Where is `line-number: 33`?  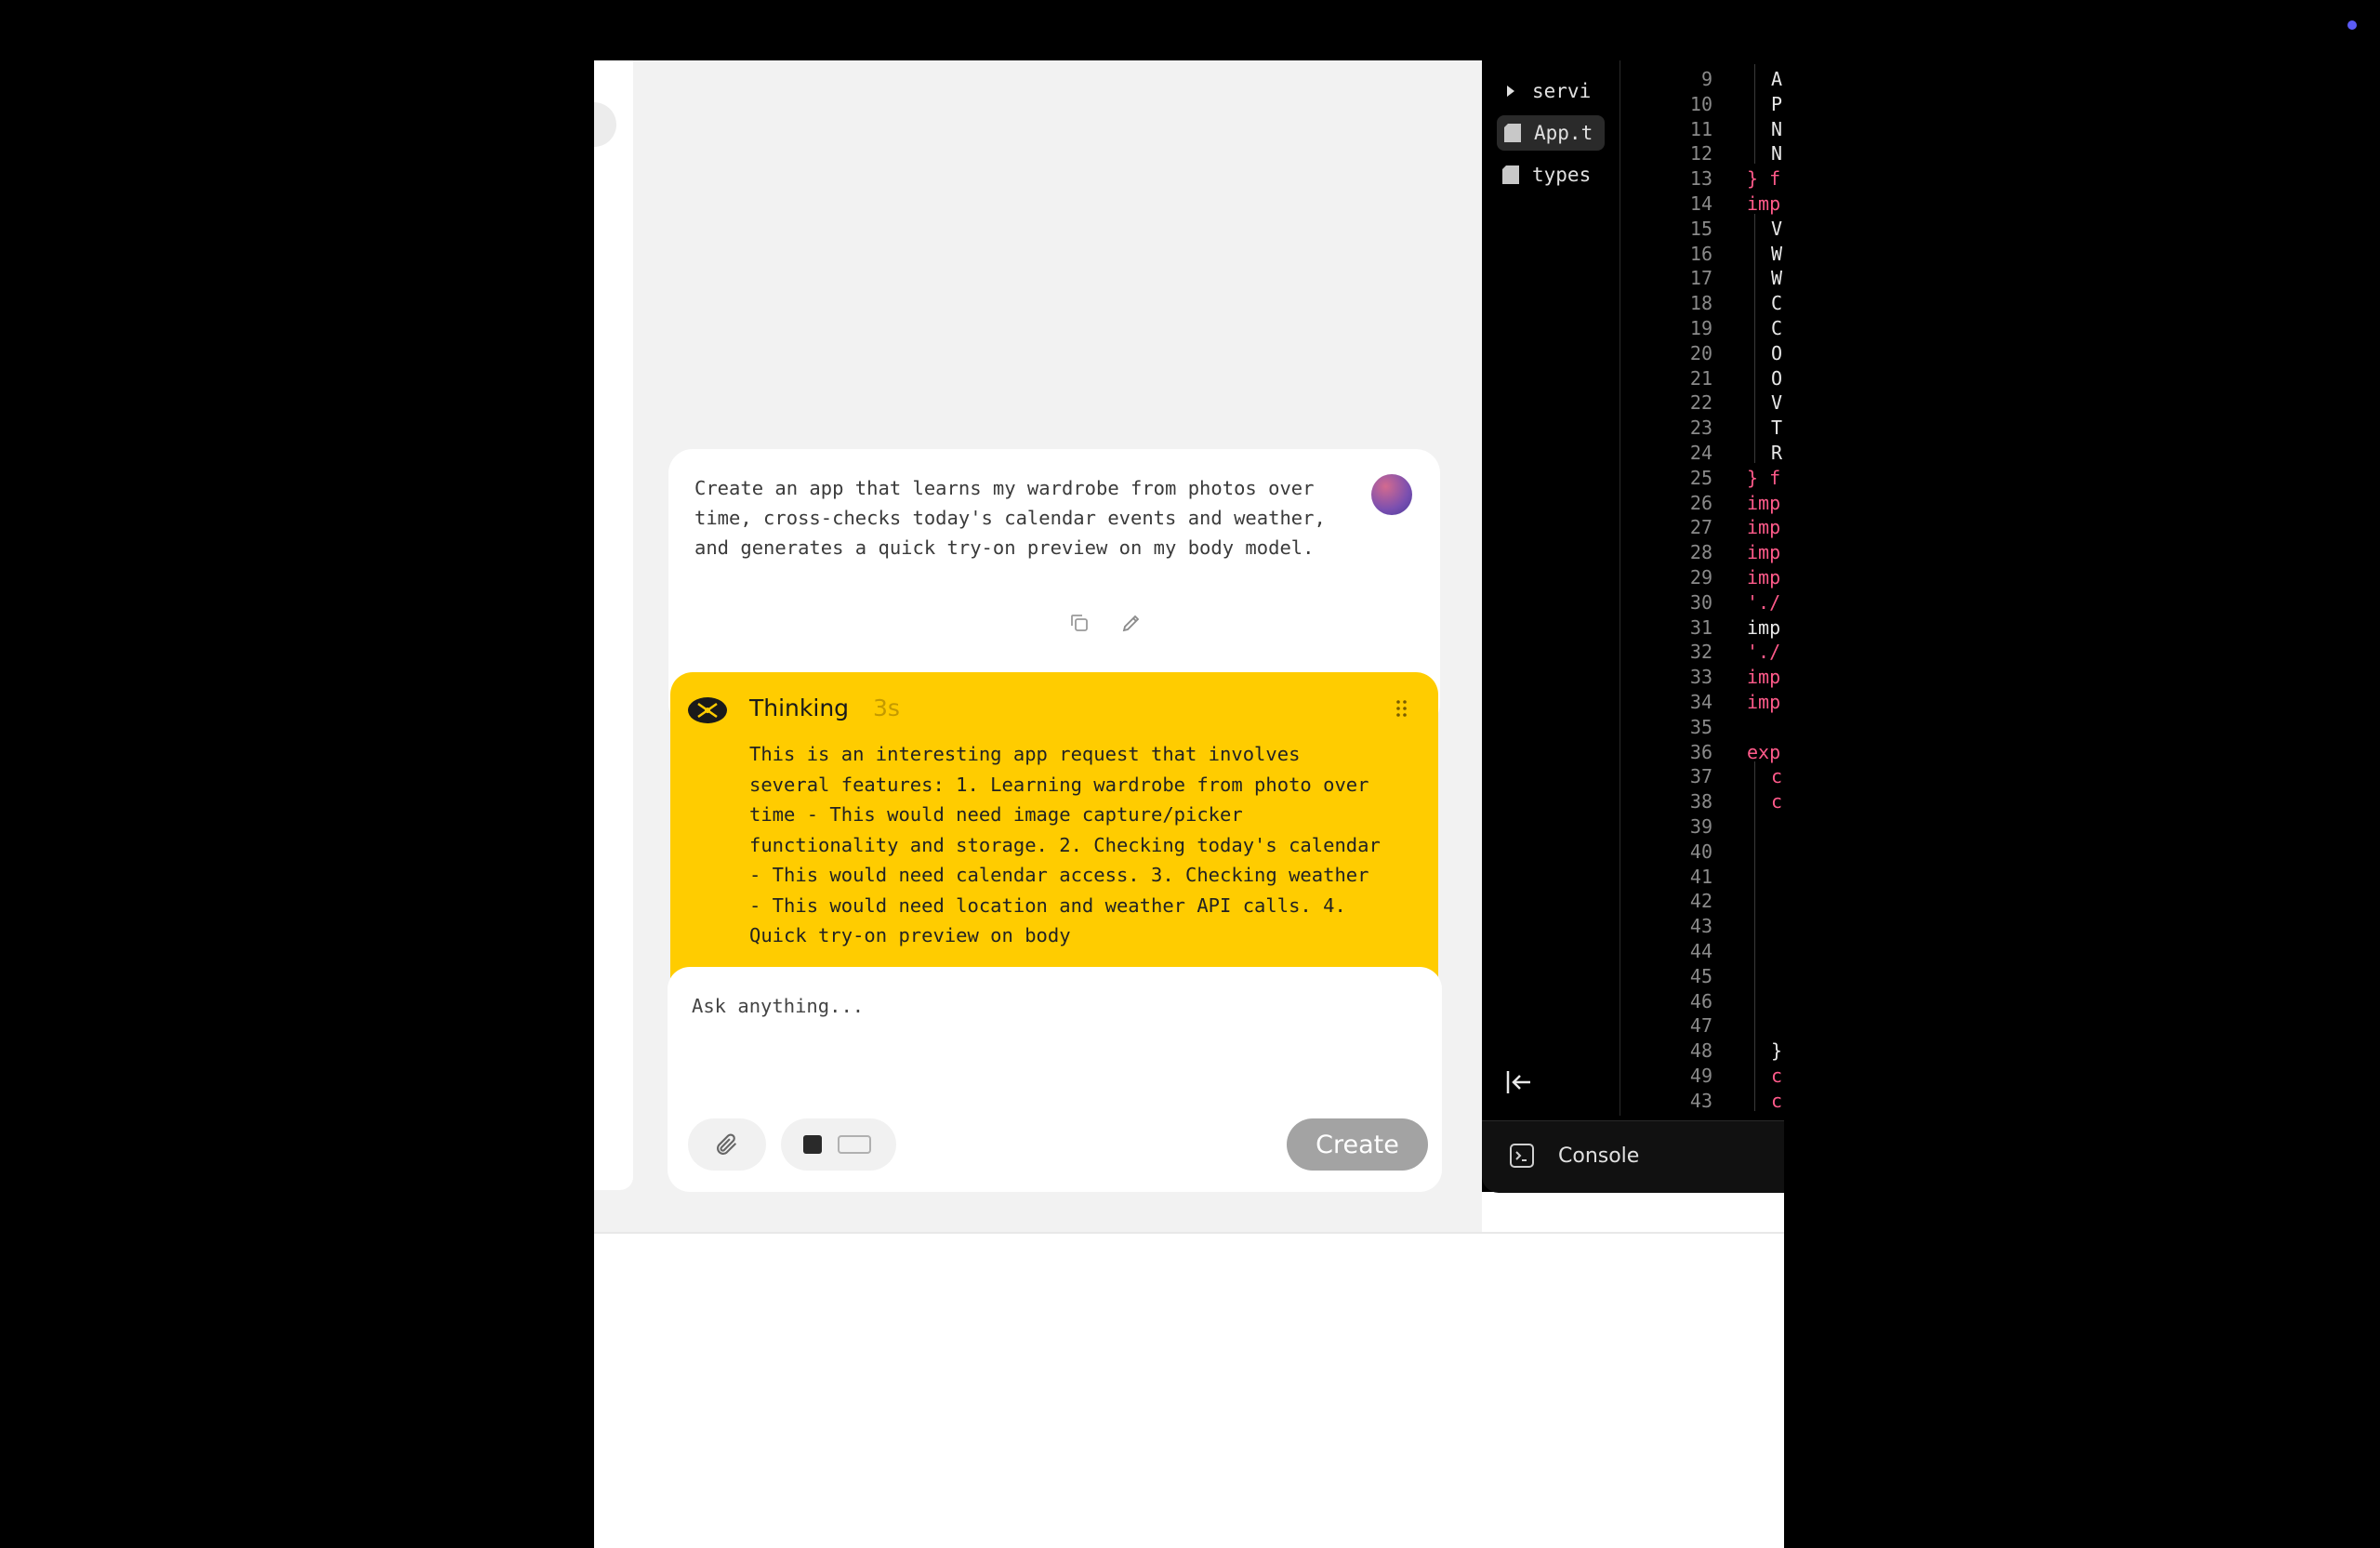
line-number: 33 is located at coordinates (1700, 677).